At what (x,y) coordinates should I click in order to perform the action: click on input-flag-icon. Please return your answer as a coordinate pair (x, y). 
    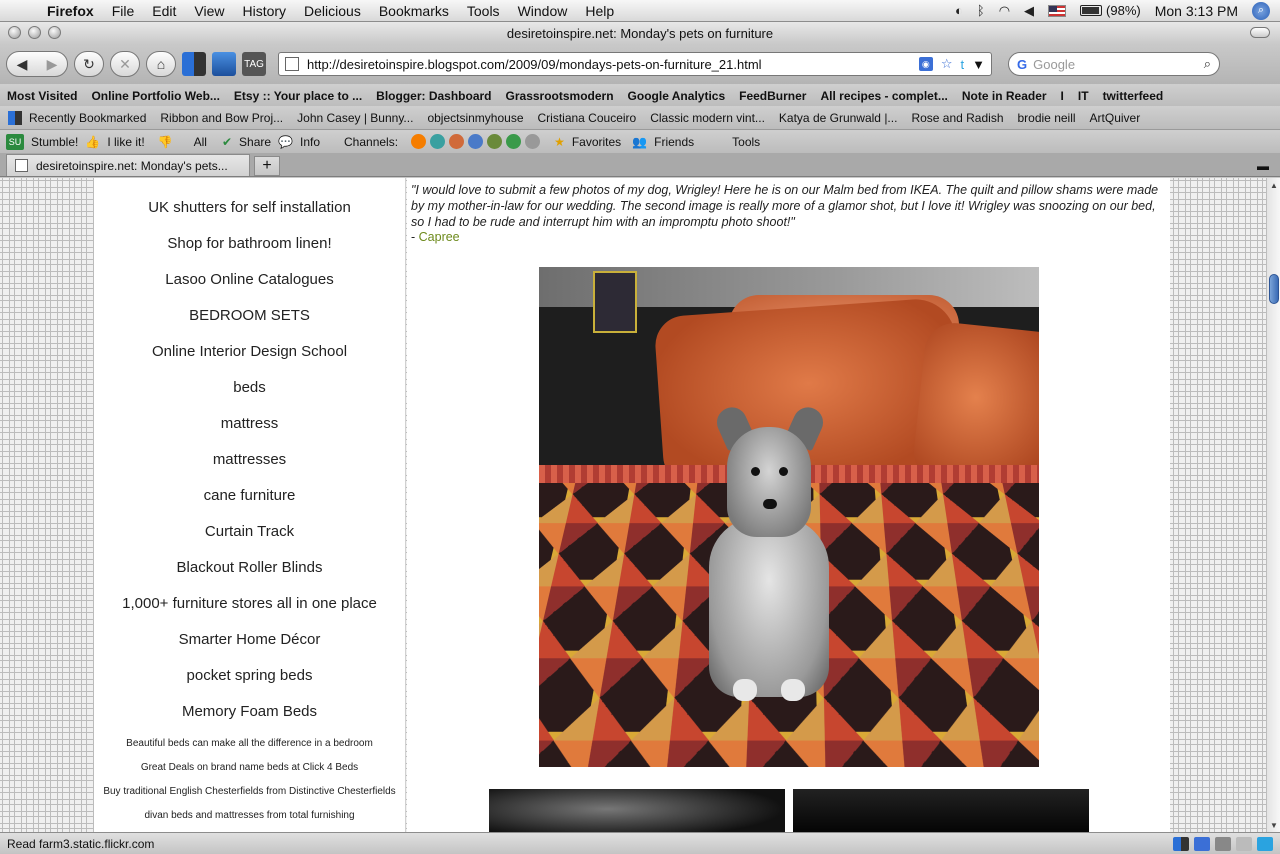
    Looking at the image, I should click on (1057, 11).